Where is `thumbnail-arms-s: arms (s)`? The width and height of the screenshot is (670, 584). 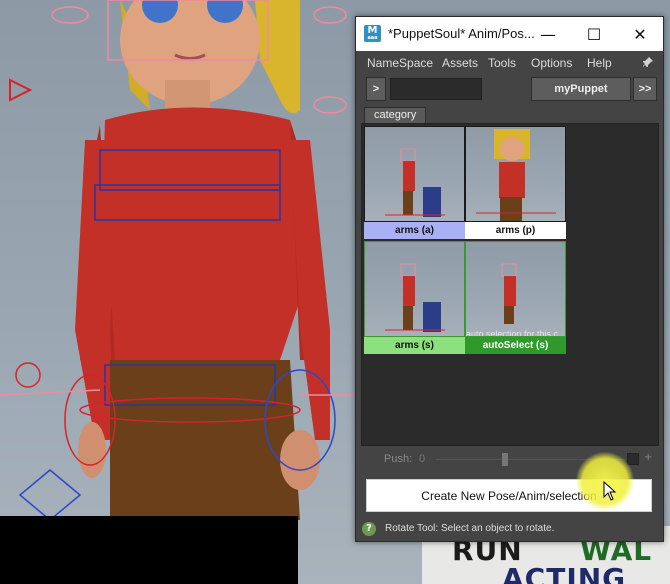
thumbnail-arms-s: arms (s) is located at coordinates (414, 298).